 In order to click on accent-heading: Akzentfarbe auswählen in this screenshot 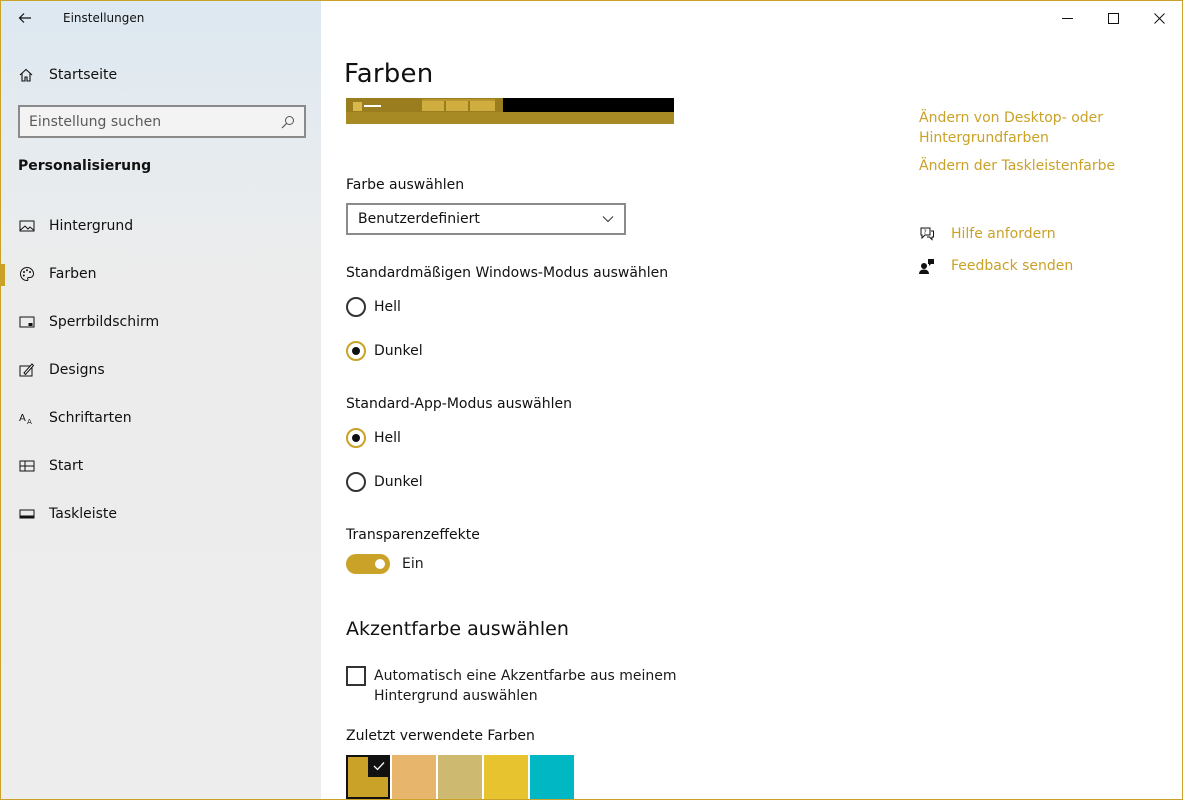, I will do `click(457, 629)`.